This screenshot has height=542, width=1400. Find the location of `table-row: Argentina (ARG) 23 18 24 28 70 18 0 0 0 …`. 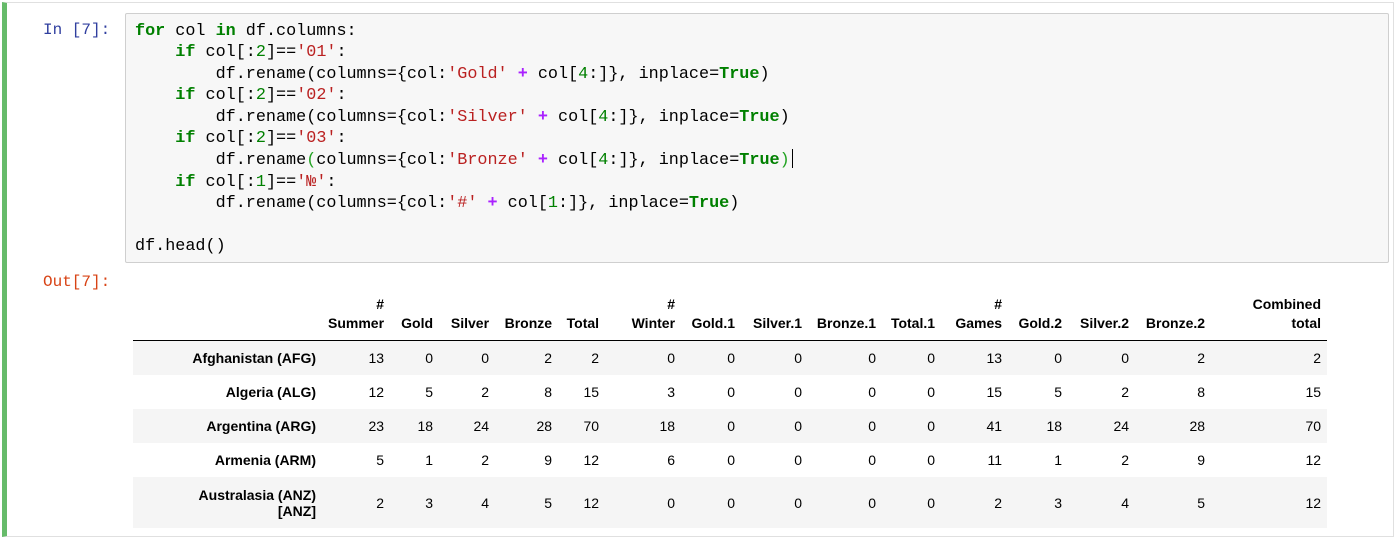

table-row: Argentina (ARG) 23 18 24 28 70 18 0 0 0 … is located at coordinates (730, 426).